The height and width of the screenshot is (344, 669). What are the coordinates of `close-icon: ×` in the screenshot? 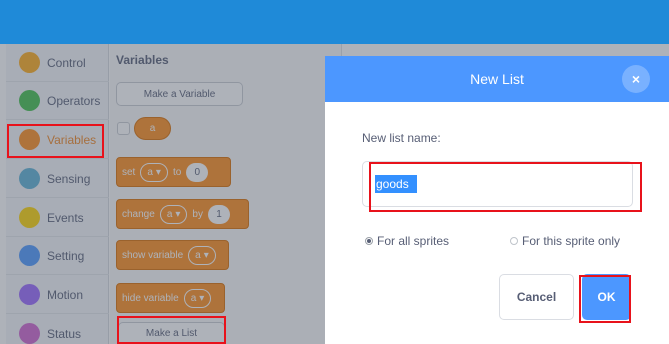 It's located at (636, 79).